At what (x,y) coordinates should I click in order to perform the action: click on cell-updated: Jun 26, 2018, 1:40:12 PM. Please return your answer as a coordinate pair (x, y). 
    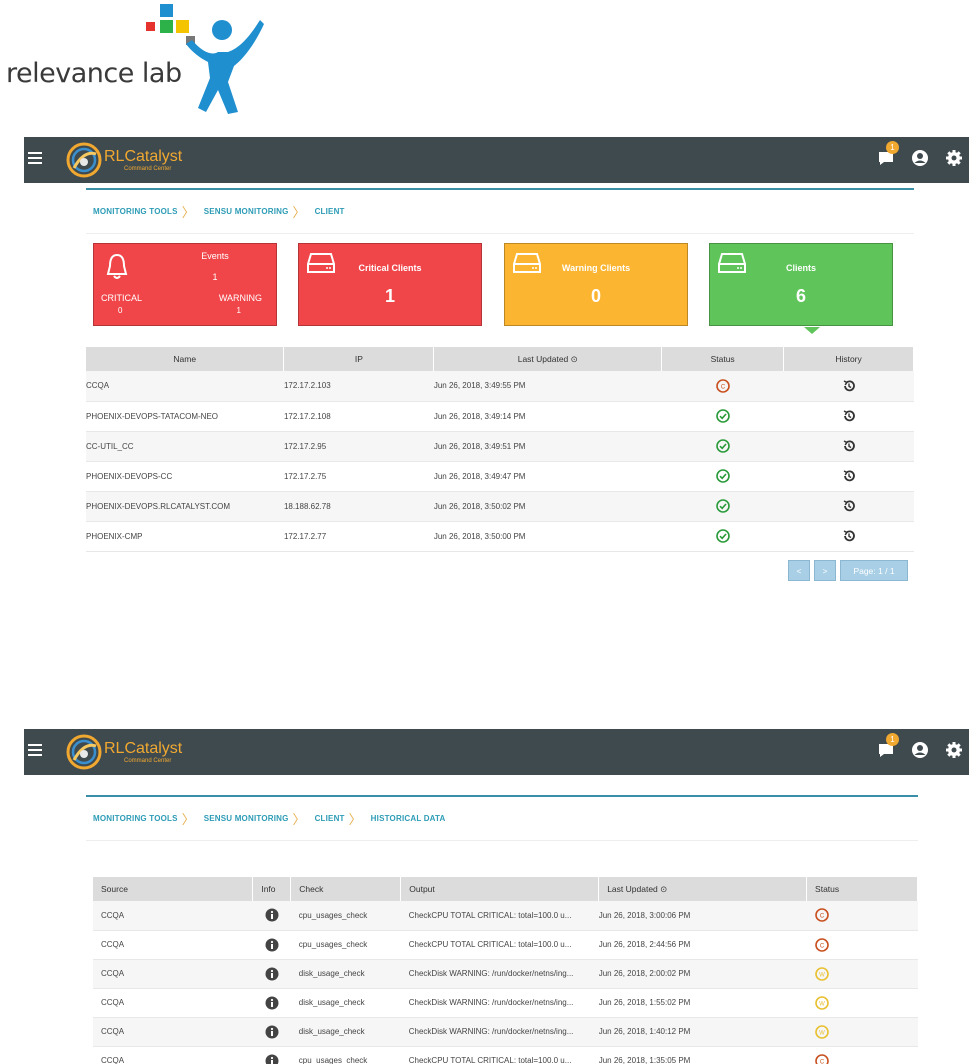
    Looking at the image, I should click on (702, 1032).